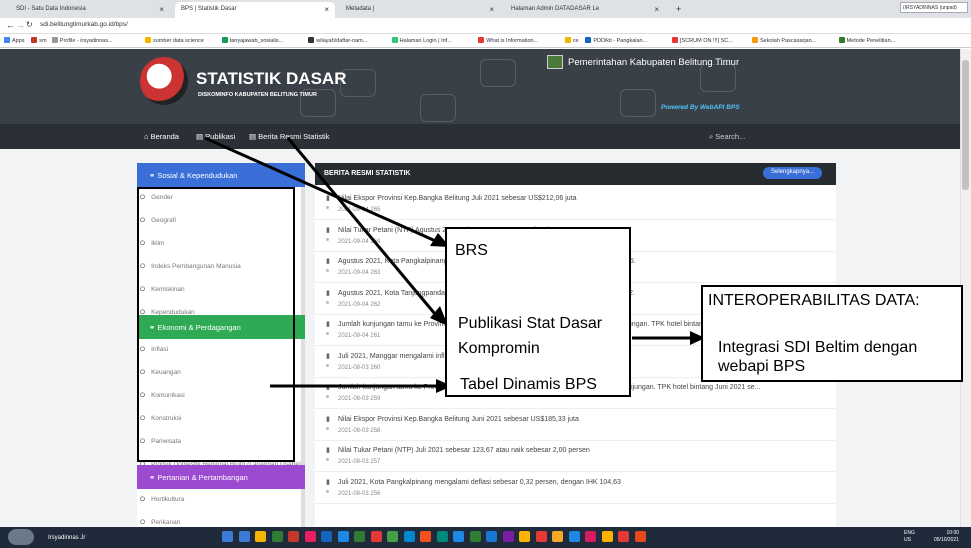 The image size is (971, 548). I want to click on annotation-brs: BRS, so click(471, 251).